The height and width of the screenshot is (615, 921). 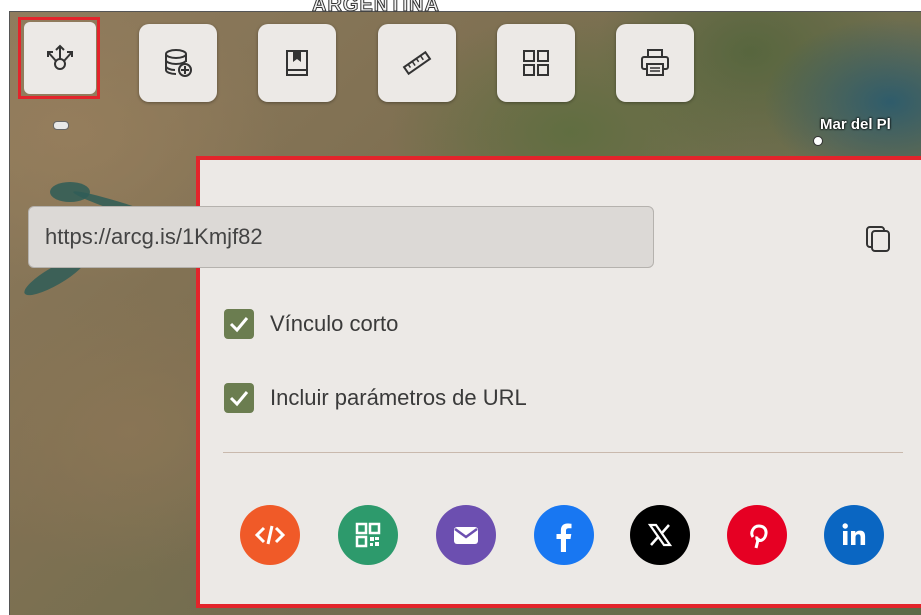 What do you see at coordinates (61, 125) in the screenshot?
I see `map-attribution-handle` at bounding box center [61, 125].